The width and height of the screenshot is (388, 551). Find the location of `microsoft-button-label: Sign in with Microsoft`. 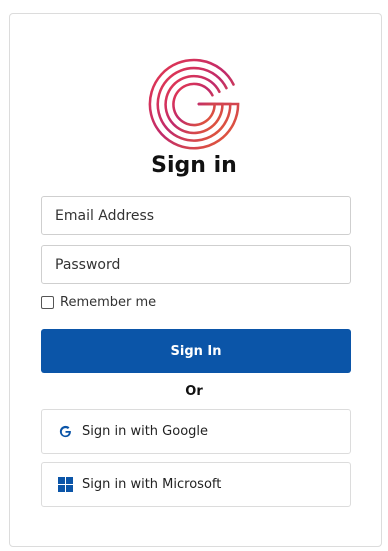

microsoft-button-label: Sign in with Microsoft is located at coordinates (152, 484).